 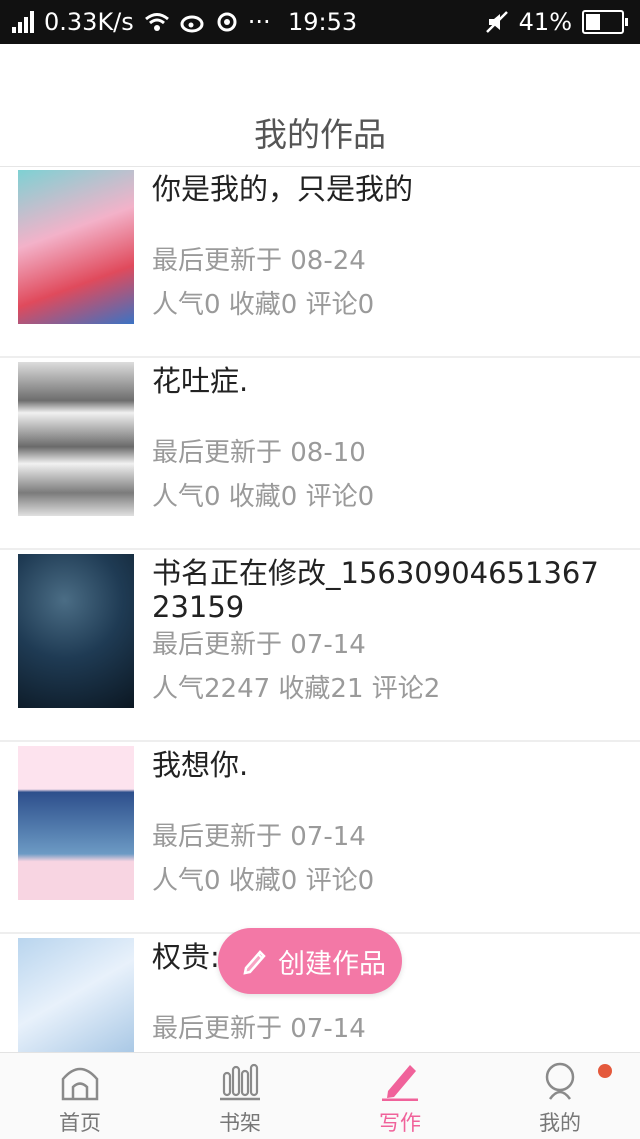 What do you see at coordinates (259, 22) in the screenshot?
I see `more-notifications: ···` at bounding box center [259, 22].